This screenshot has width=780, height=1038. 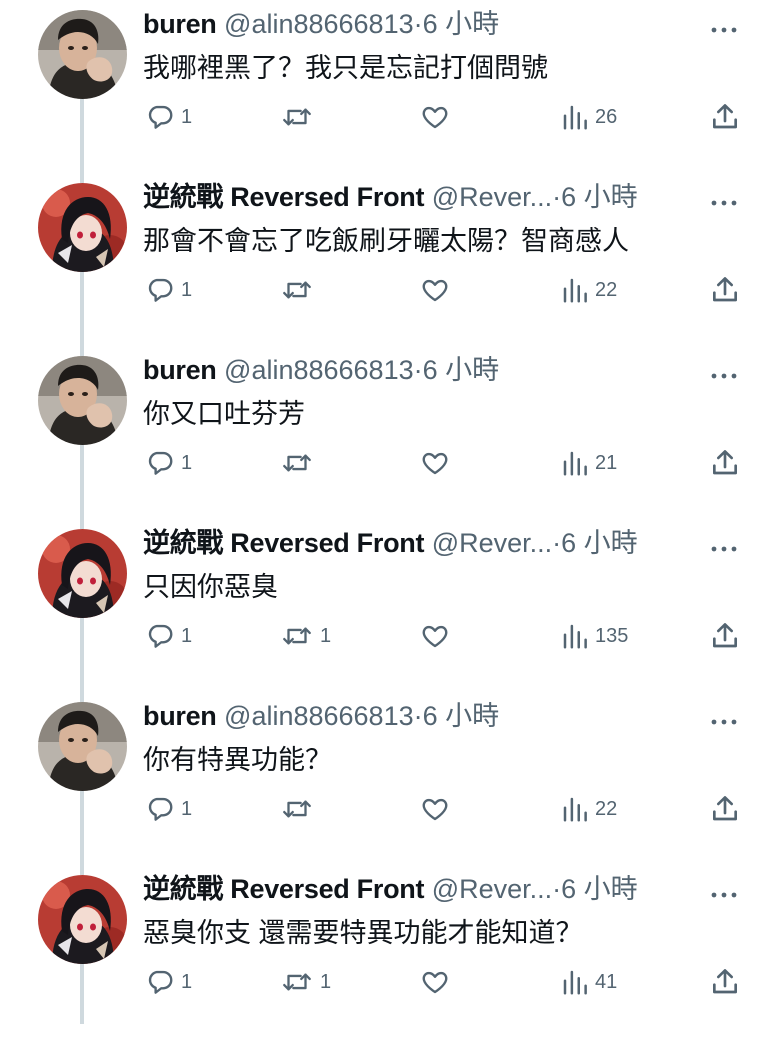 What do you see at coordinates (594, 636) in the screenshot?
I see `views-button: 135` at bounding box center [594, 636].